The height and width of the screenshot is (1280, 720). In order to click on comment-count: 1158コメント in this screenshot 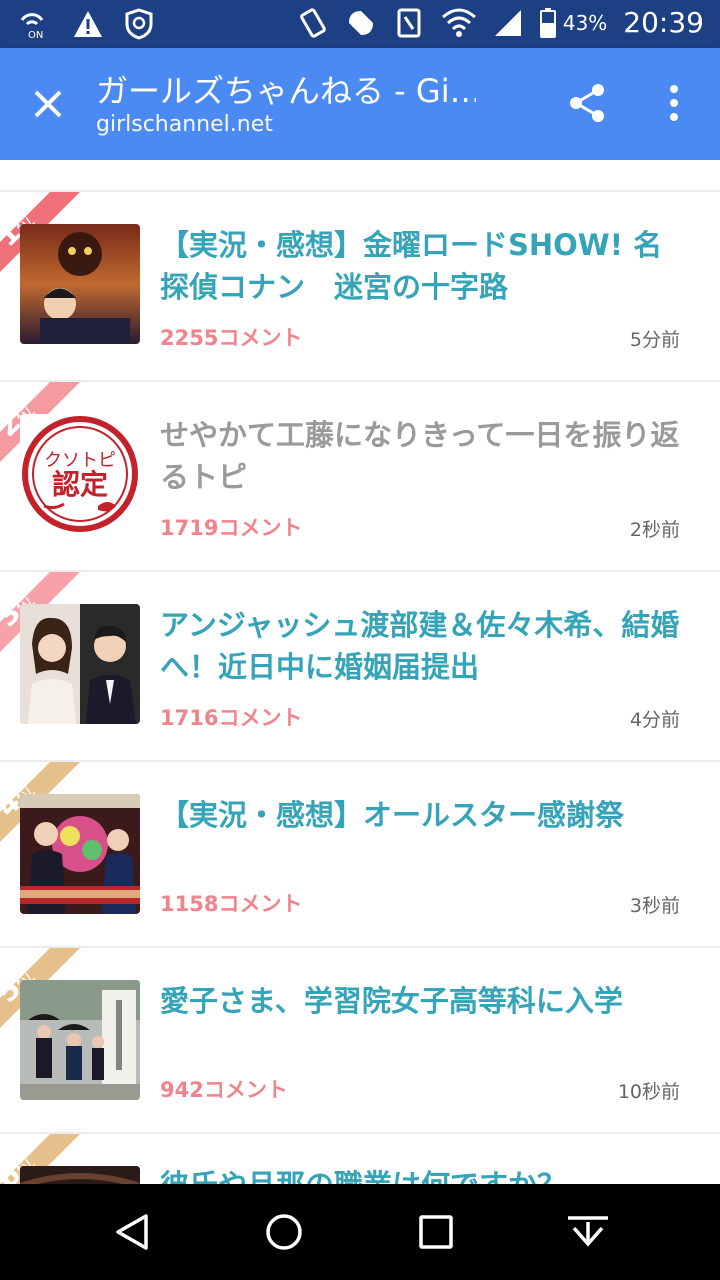, I will do `click(231, 904)`.